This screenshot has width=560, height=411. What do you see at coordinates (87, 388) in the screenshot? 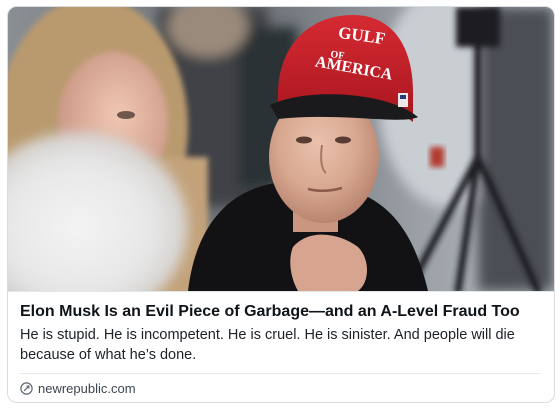
I see `source-domain: newrepublic.com` at bounding box center [87, 388].